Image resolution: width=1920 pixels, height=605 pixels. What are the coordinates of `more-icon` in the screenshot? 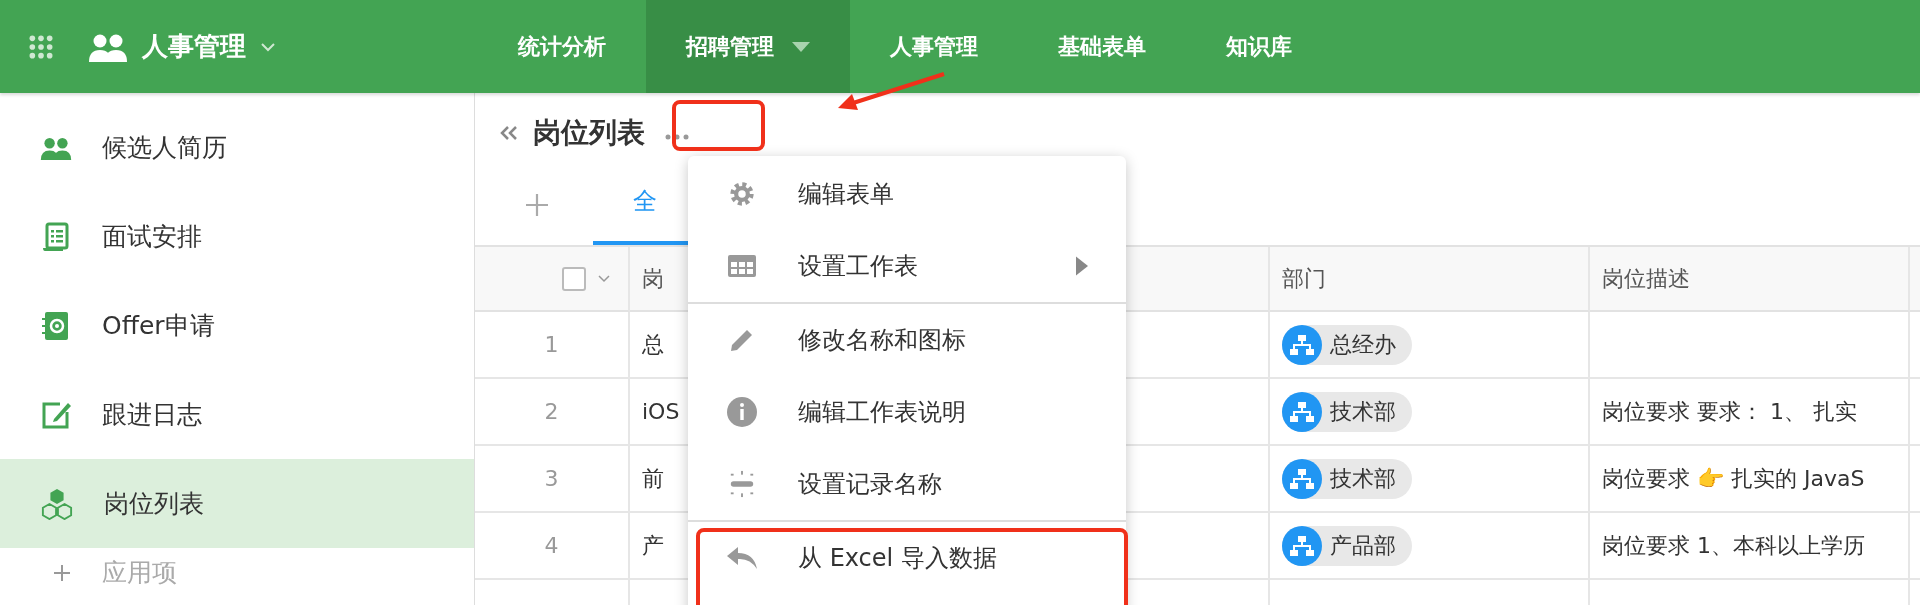 It's located at (677, 137).